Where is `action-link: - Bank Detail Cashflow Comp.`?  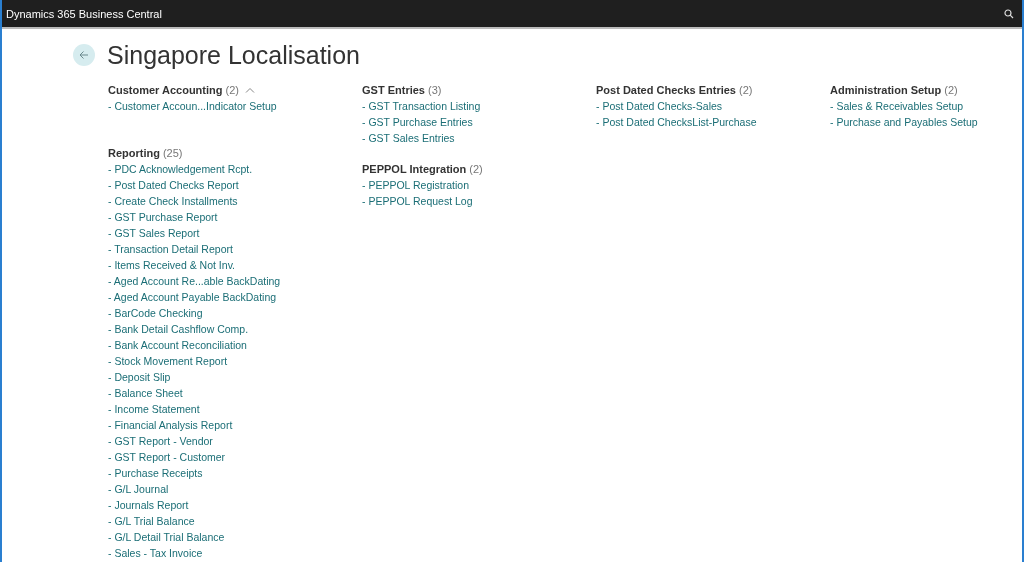
action-link: - Bank Detail Cashflow Comp. is located at coordinates (178, 329).